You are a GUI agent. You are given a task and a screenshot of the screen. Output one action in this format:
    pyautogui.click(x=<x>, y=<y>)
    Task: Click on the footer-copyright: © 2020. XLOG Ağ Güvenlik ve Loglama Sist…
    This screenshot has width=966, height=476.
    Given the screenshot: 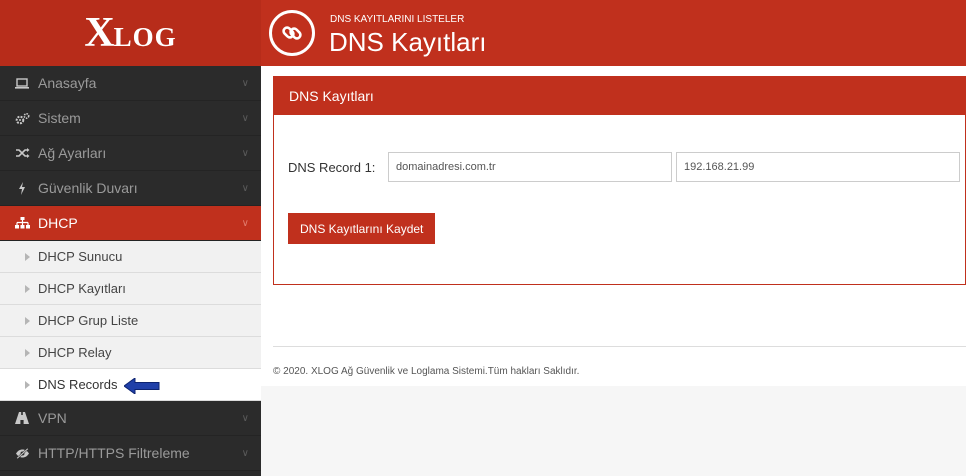 What is the action you would take?
    pyautogui.click(x=426, y=371)
    